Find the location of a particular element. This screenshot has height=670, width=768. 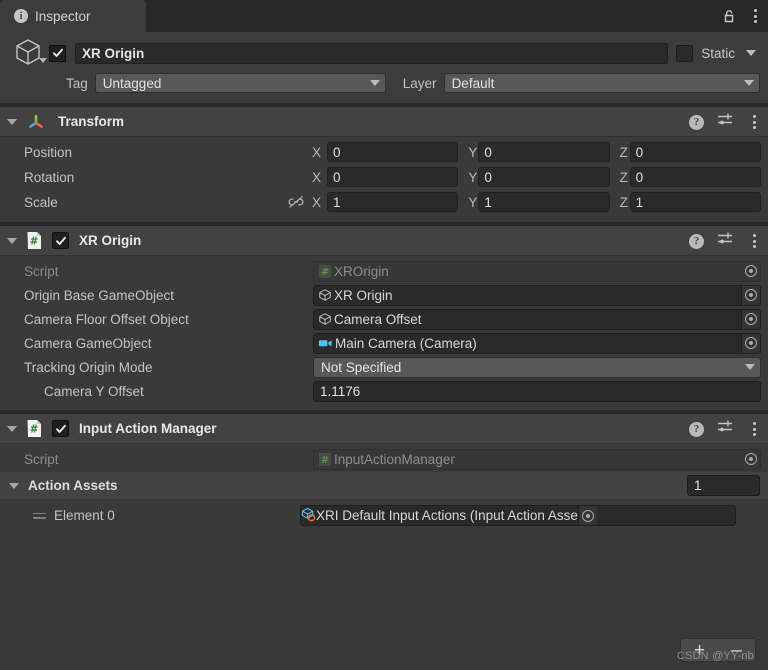

field-row-origin-base-gameobject: Origin Base GameObject XR Origin is located at coordinates (384, 295).